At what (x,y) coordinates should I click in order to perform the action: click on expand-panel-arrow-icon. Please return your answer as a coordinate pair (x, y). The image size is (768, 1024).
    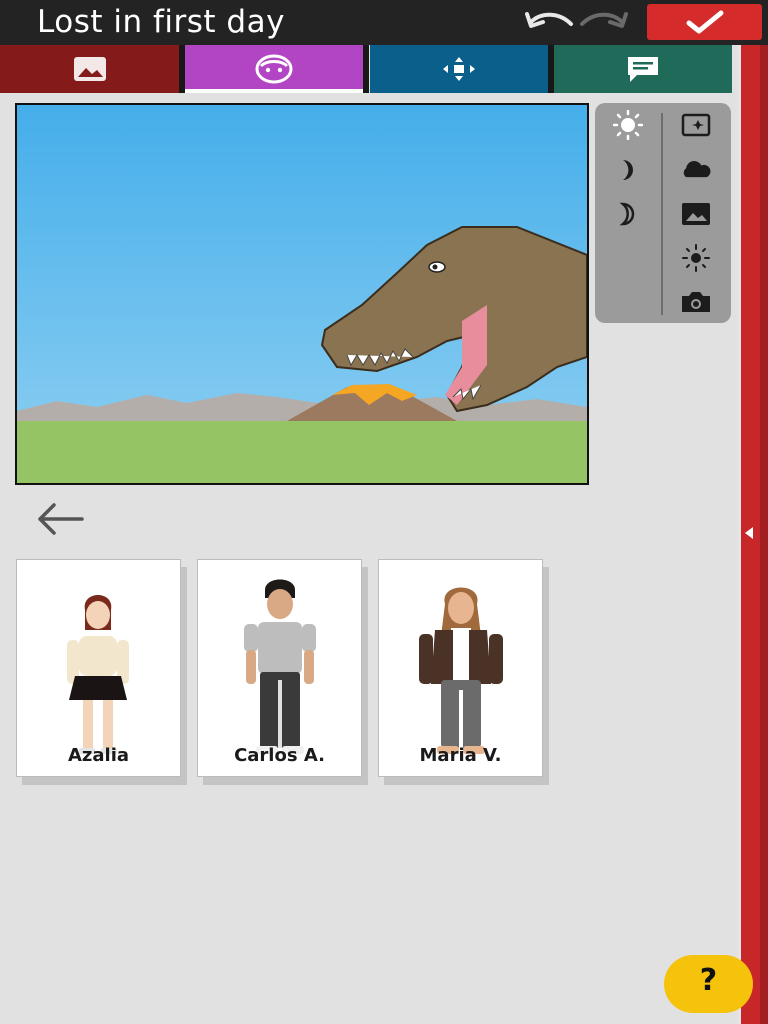
    Looking at the image, I should click on (749, 533).